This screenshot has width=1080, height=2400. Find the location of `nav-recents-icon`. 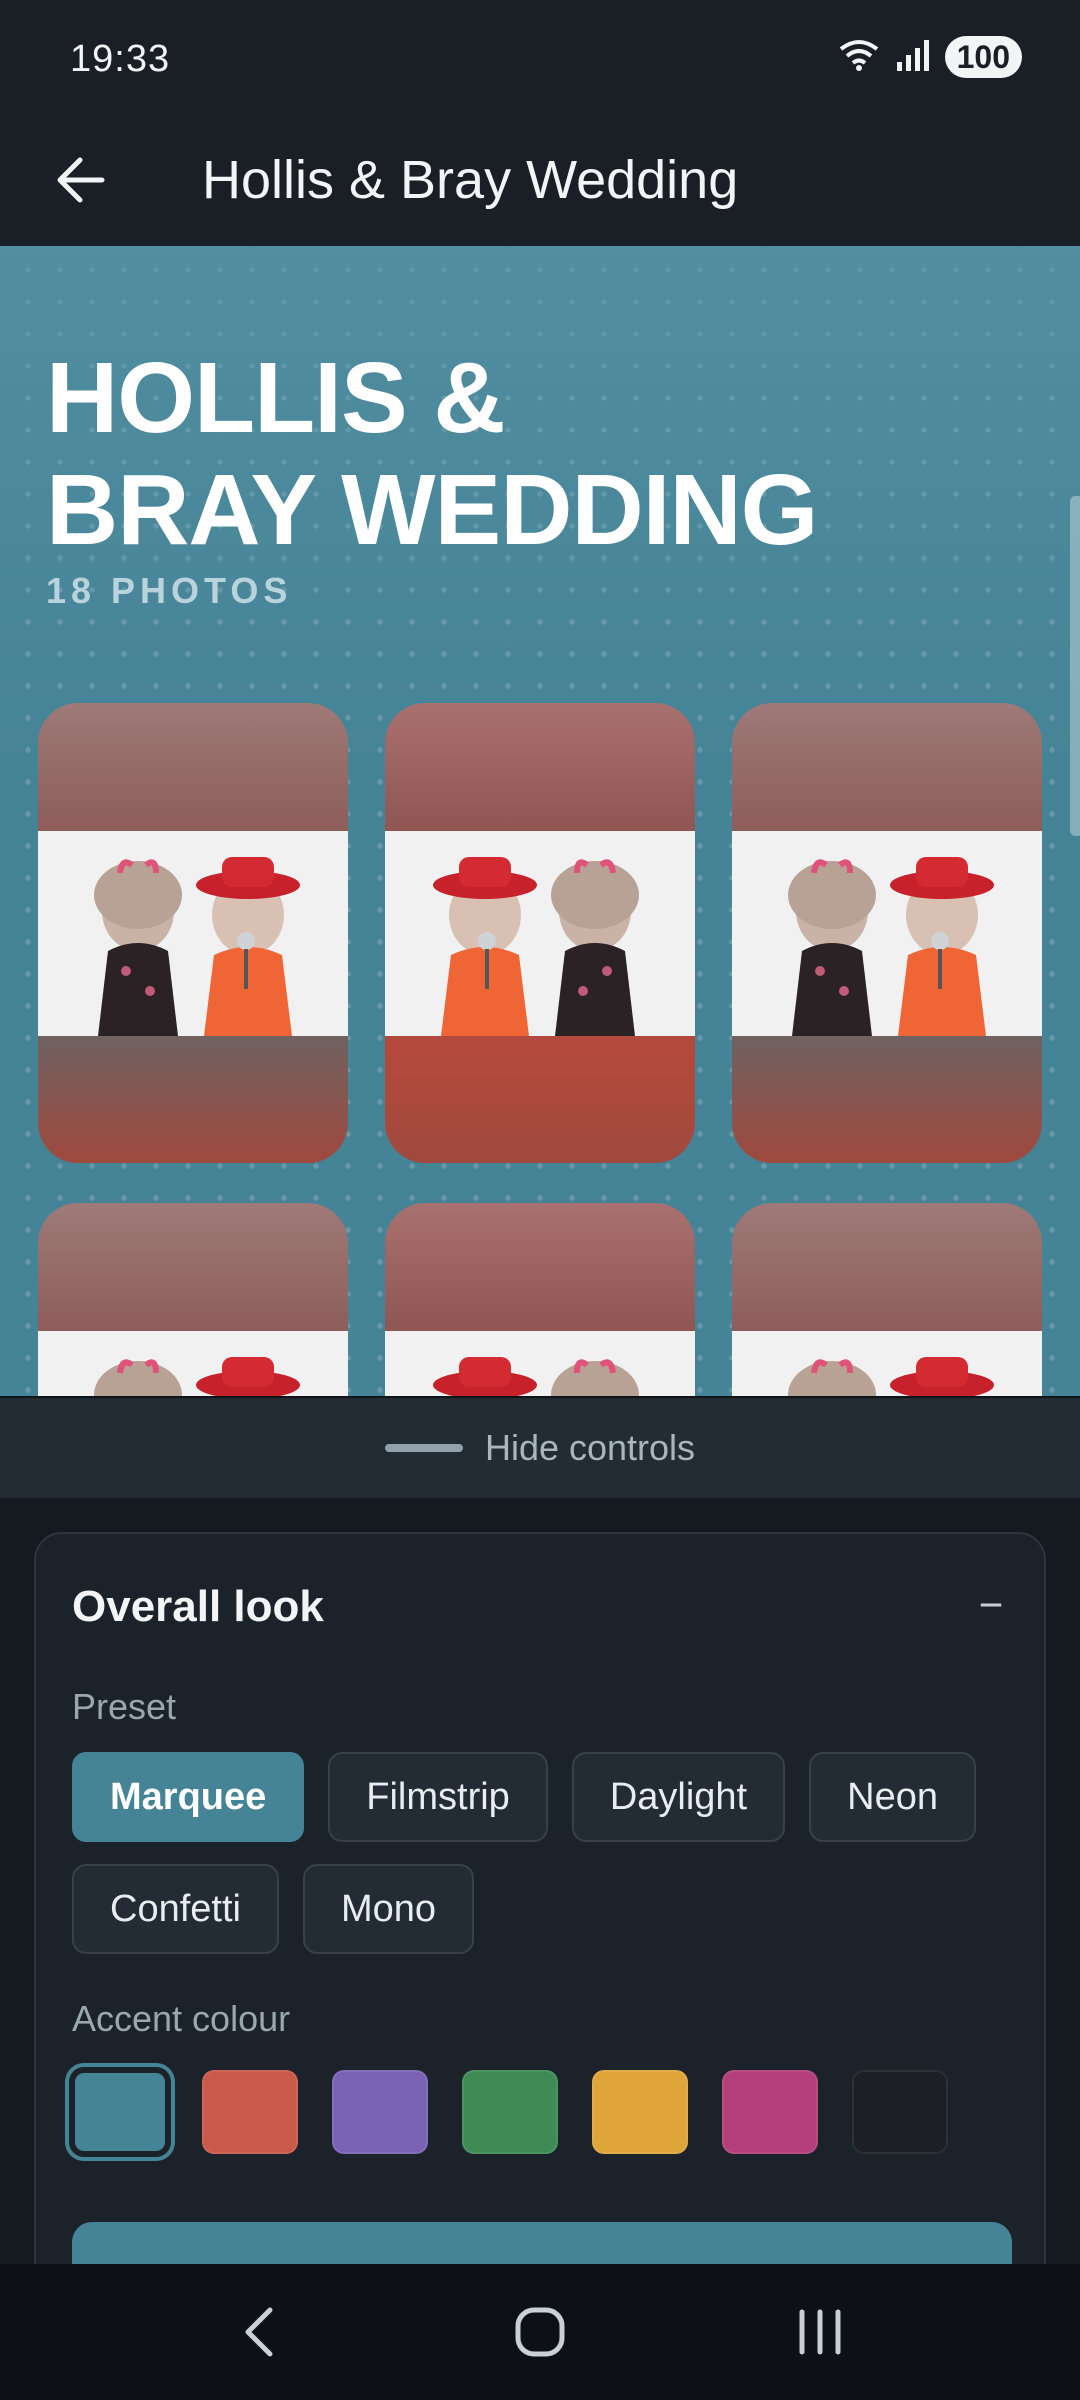

nav-recents-icon is located at coordinates (820, 2332).